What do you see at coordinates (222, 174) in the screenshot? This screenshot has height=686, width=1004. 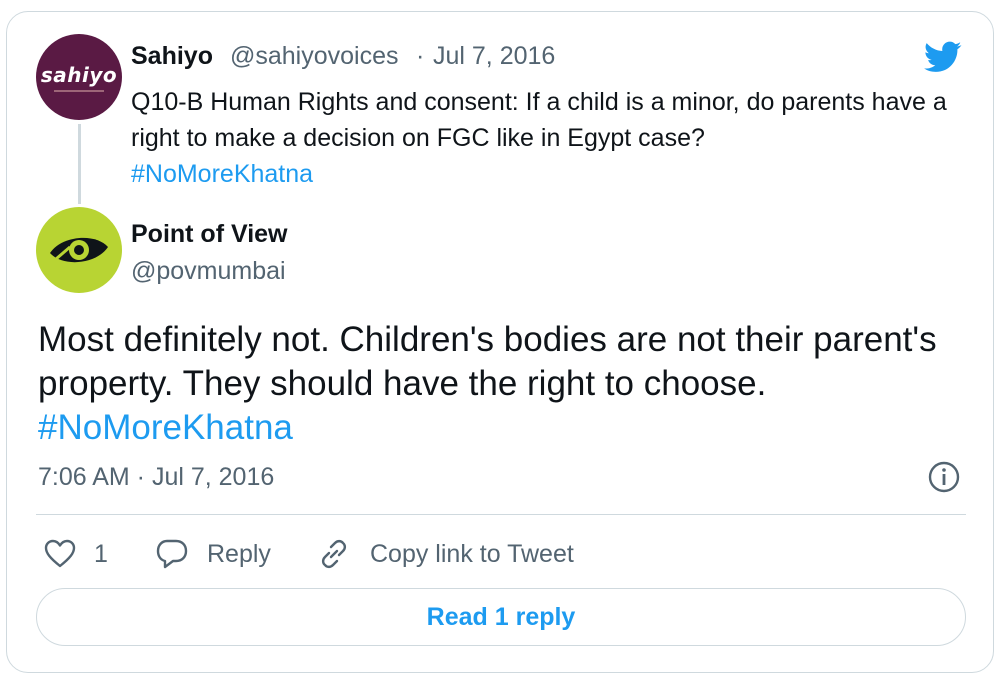 I see `original-tweet-hashtag: #NoMoreKhatna` at bounding box center [222, 174].